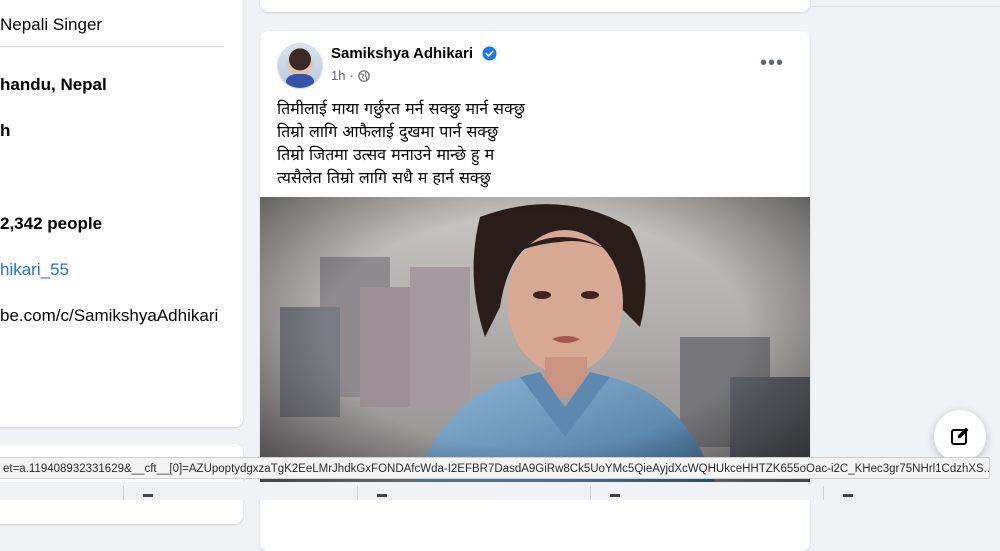 The image size is (1000, 551). What do you see at coordinates (338, 75) in the screenshot?
I see `post-time: 1h` at bounding box center [338, 75].